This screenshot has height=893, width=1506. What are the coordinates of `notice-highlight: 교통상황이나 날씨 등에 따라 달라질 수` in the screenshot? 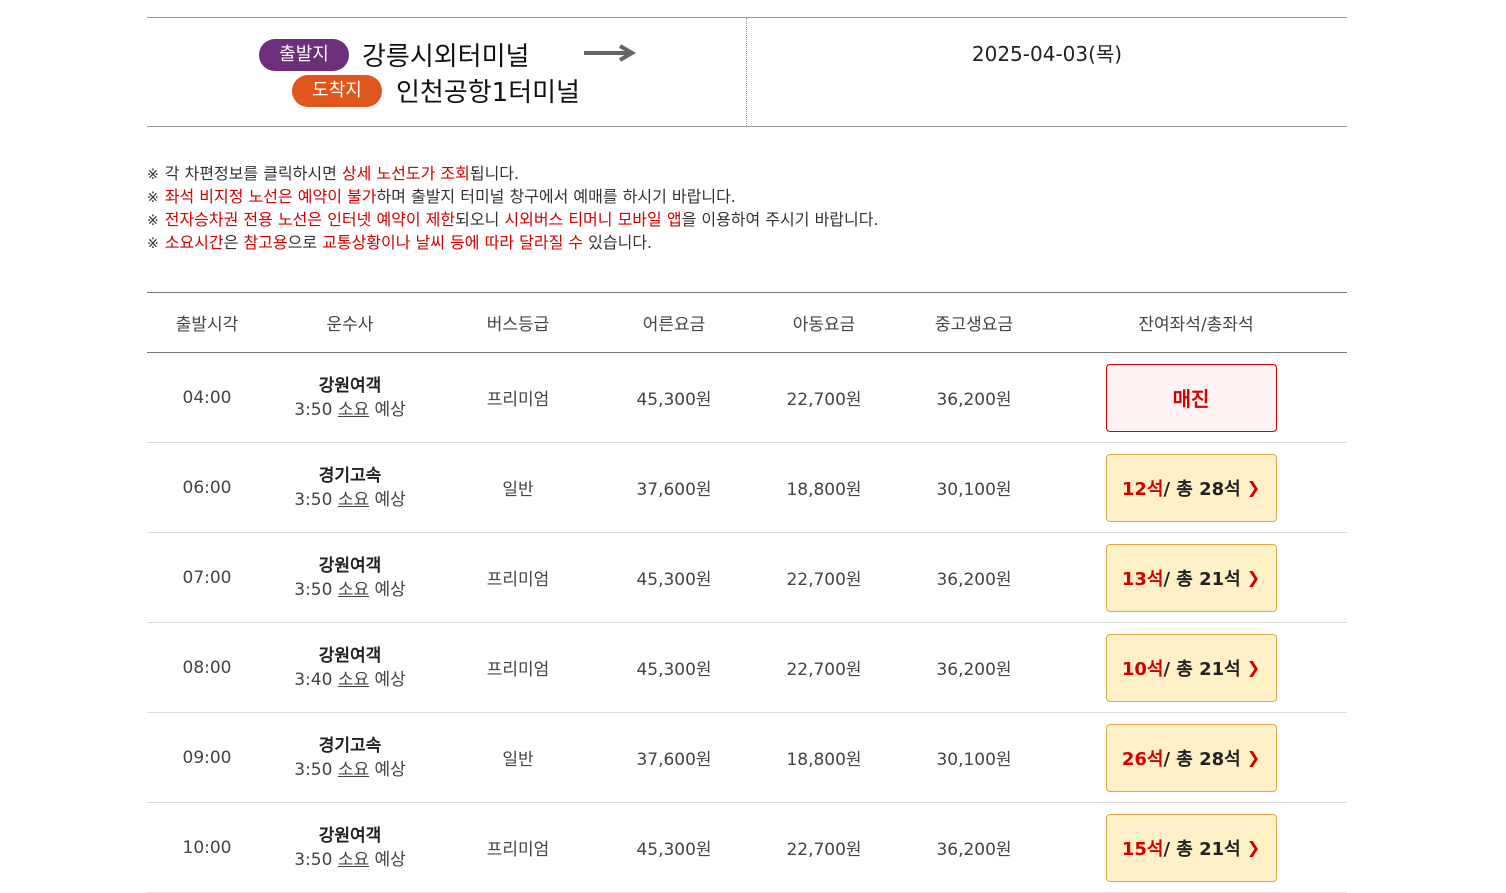 It's located at (453, 242).